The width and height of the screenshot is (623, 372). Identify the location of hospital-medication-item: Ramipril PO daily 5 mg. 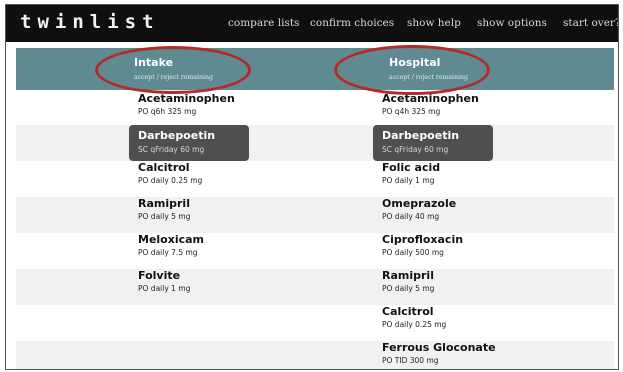
(442, 286).